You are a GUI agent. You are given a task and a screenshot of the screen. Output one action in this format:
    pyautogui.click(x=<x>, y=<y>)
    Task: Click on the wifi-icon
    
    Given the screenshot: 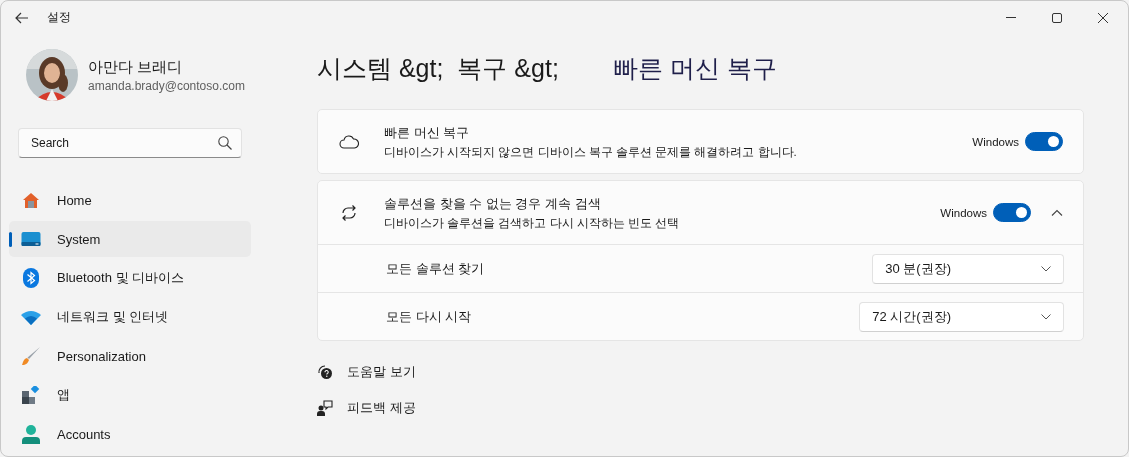 What is the action you would take?
    pyautogui.click(x=31, y=317)
    